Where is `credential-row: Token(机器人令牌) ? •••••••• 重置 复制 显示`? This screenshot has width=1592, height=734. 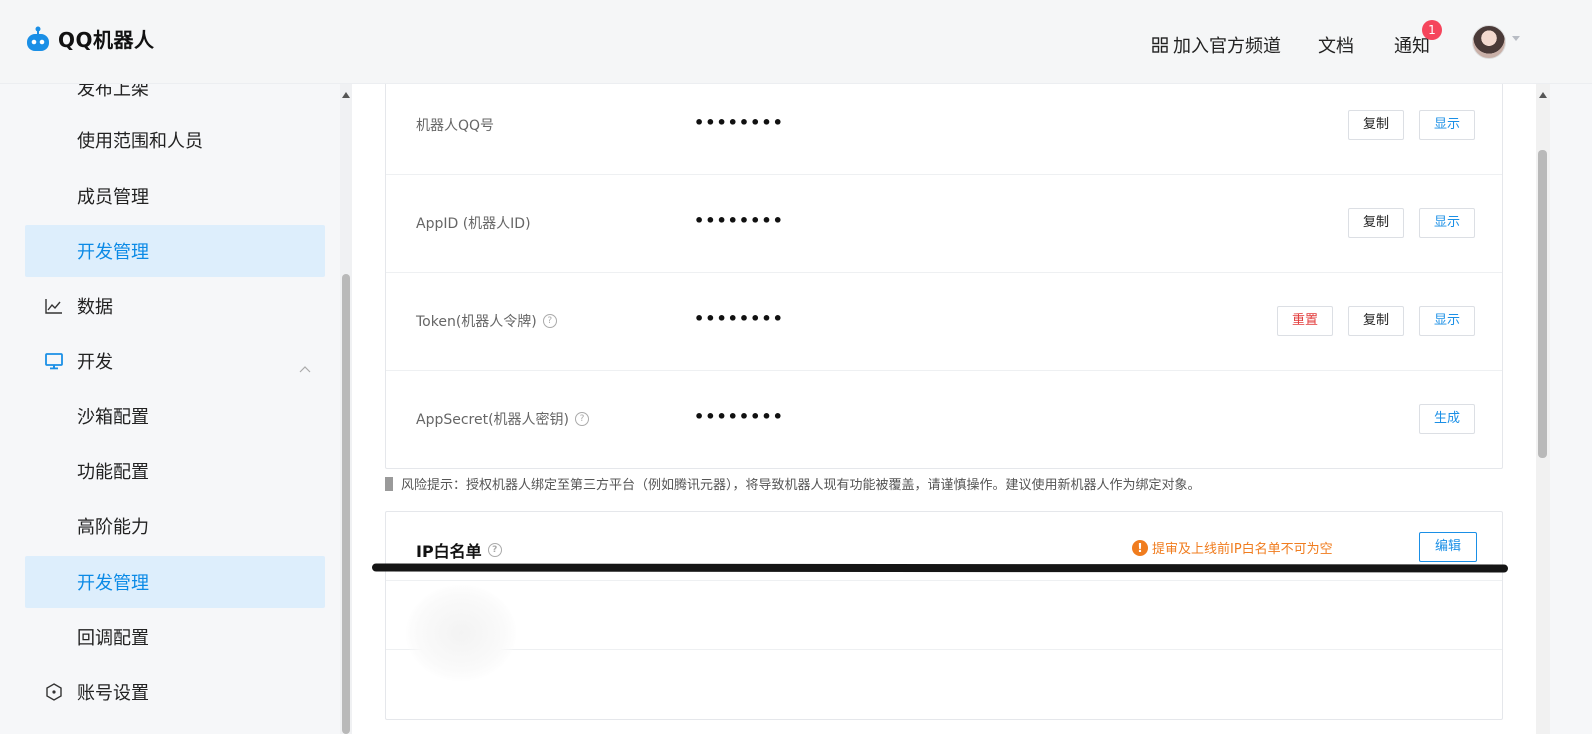 credential-row: Token(机器人令牌) ? •••••••• 重置 复制 显示 is located at coordinates (944, 322).